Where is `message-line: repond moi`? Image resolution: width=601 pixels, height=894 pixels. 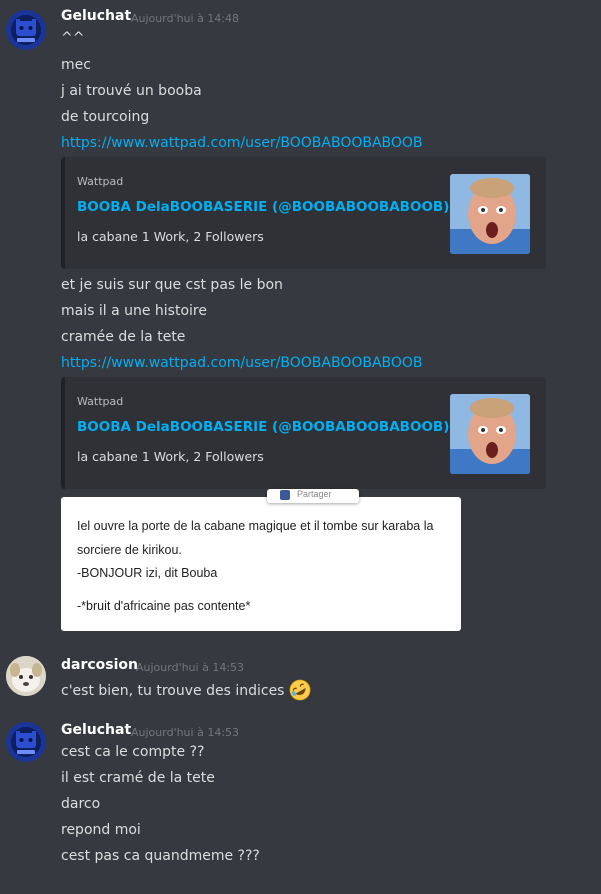 message-line: repond moi is located at coordinates (101, 830).